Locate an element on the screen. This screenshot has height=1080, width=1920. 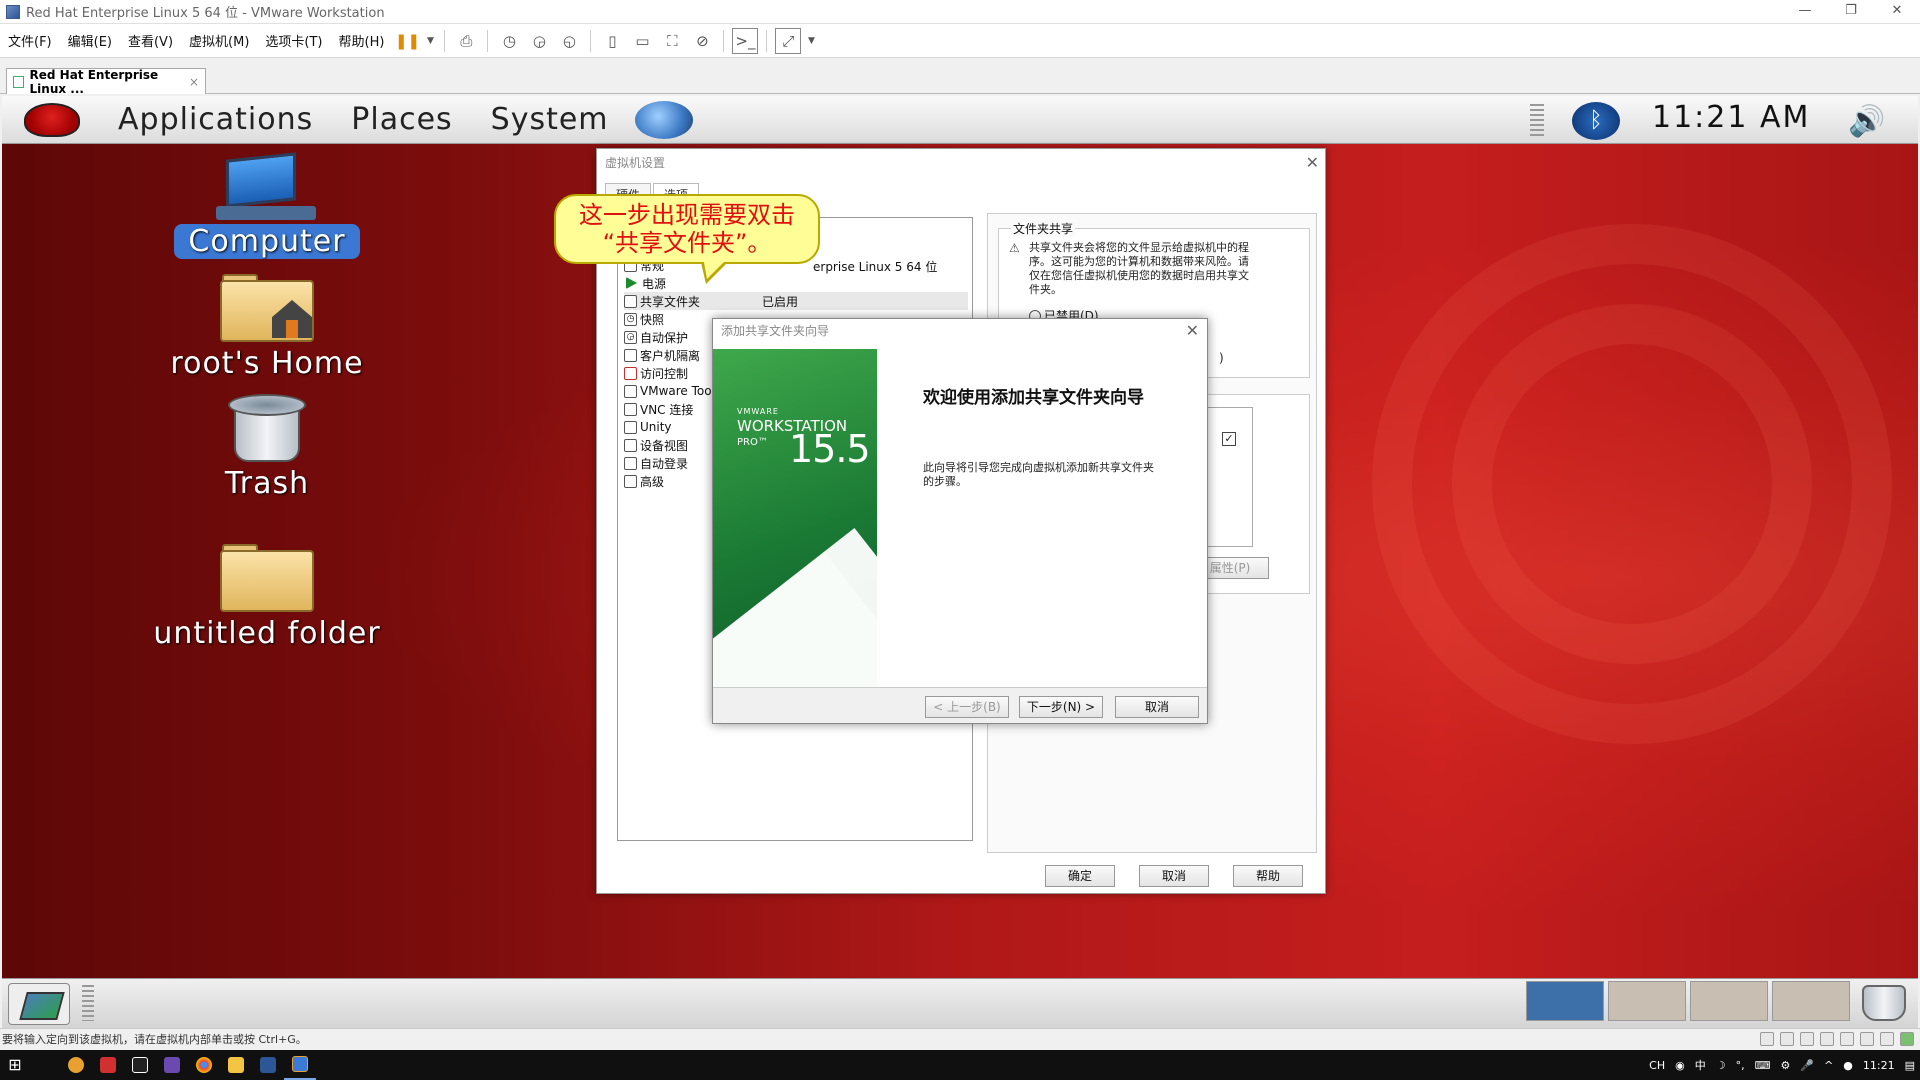
menu-places: Places is located at coordinates (401, 119).